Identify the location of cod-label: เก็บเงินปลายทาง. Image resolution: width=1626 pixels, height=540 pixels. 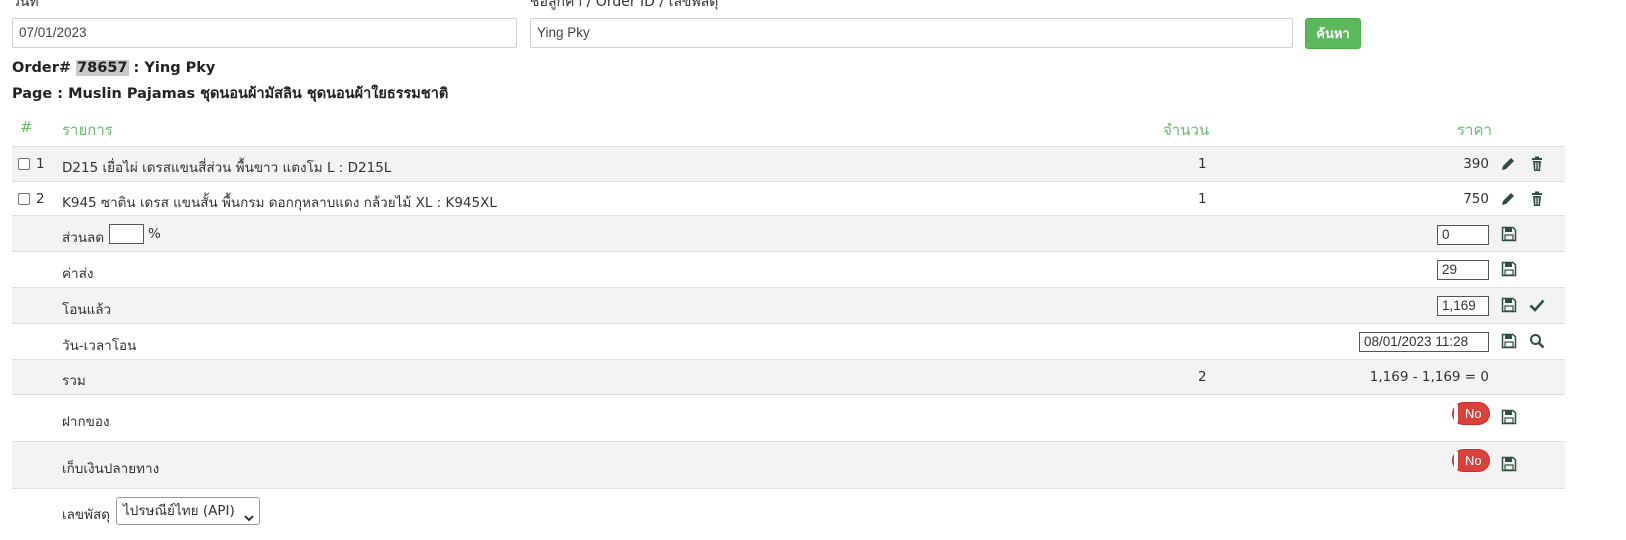
(111, 469).